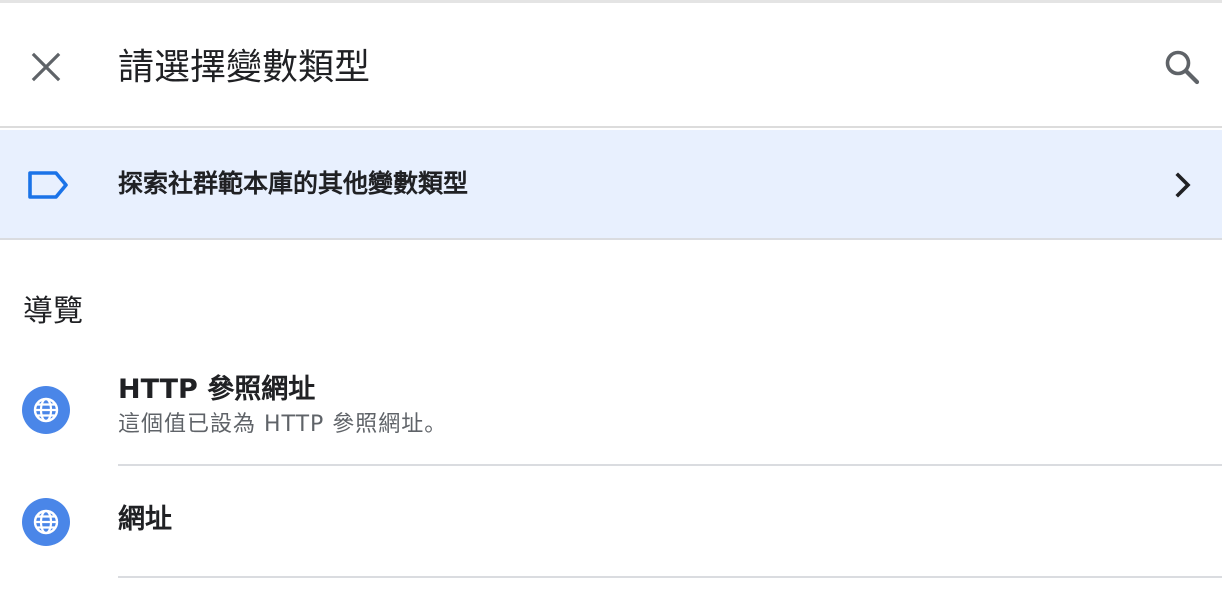  What do you see at coordinates (1183, 185) in the screenshot?
I see `chevron-right-icon` at bounding box center [1183, 185].